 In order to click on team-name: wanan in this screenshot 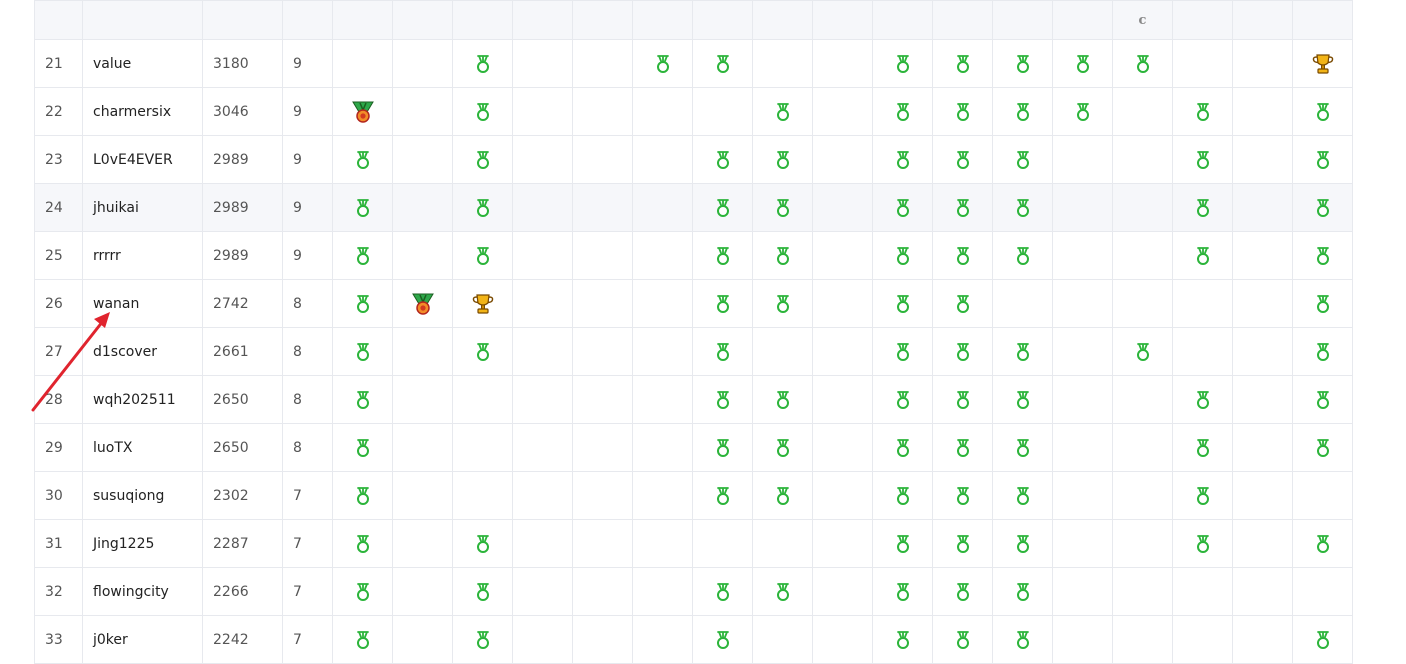, I will do `click(142, 303)`.